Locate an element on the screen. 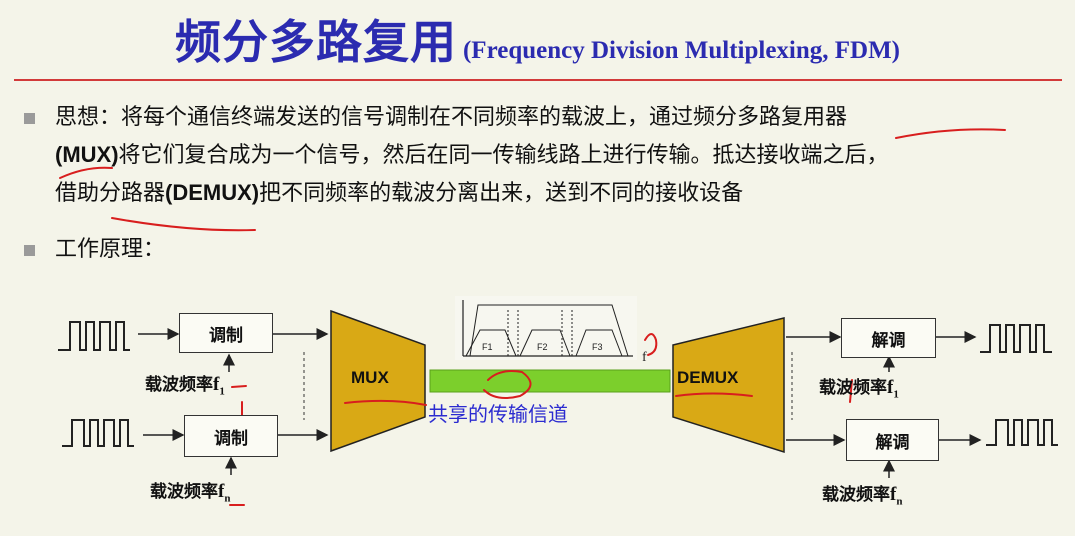 The image size is (1075, 536). carrier-freq-label-rx-1: 载波频率f1 is located at coordinates (859, 386).